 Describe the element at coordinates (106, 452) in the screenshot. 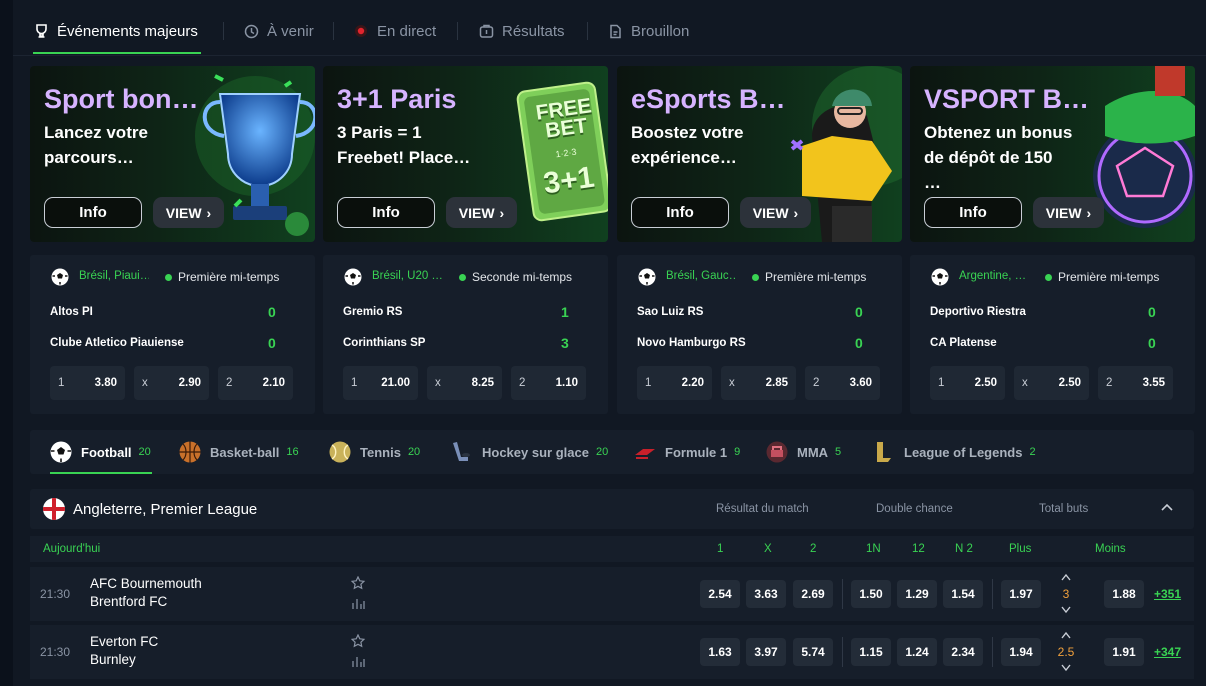

I see `sport-label: Football` at that location.